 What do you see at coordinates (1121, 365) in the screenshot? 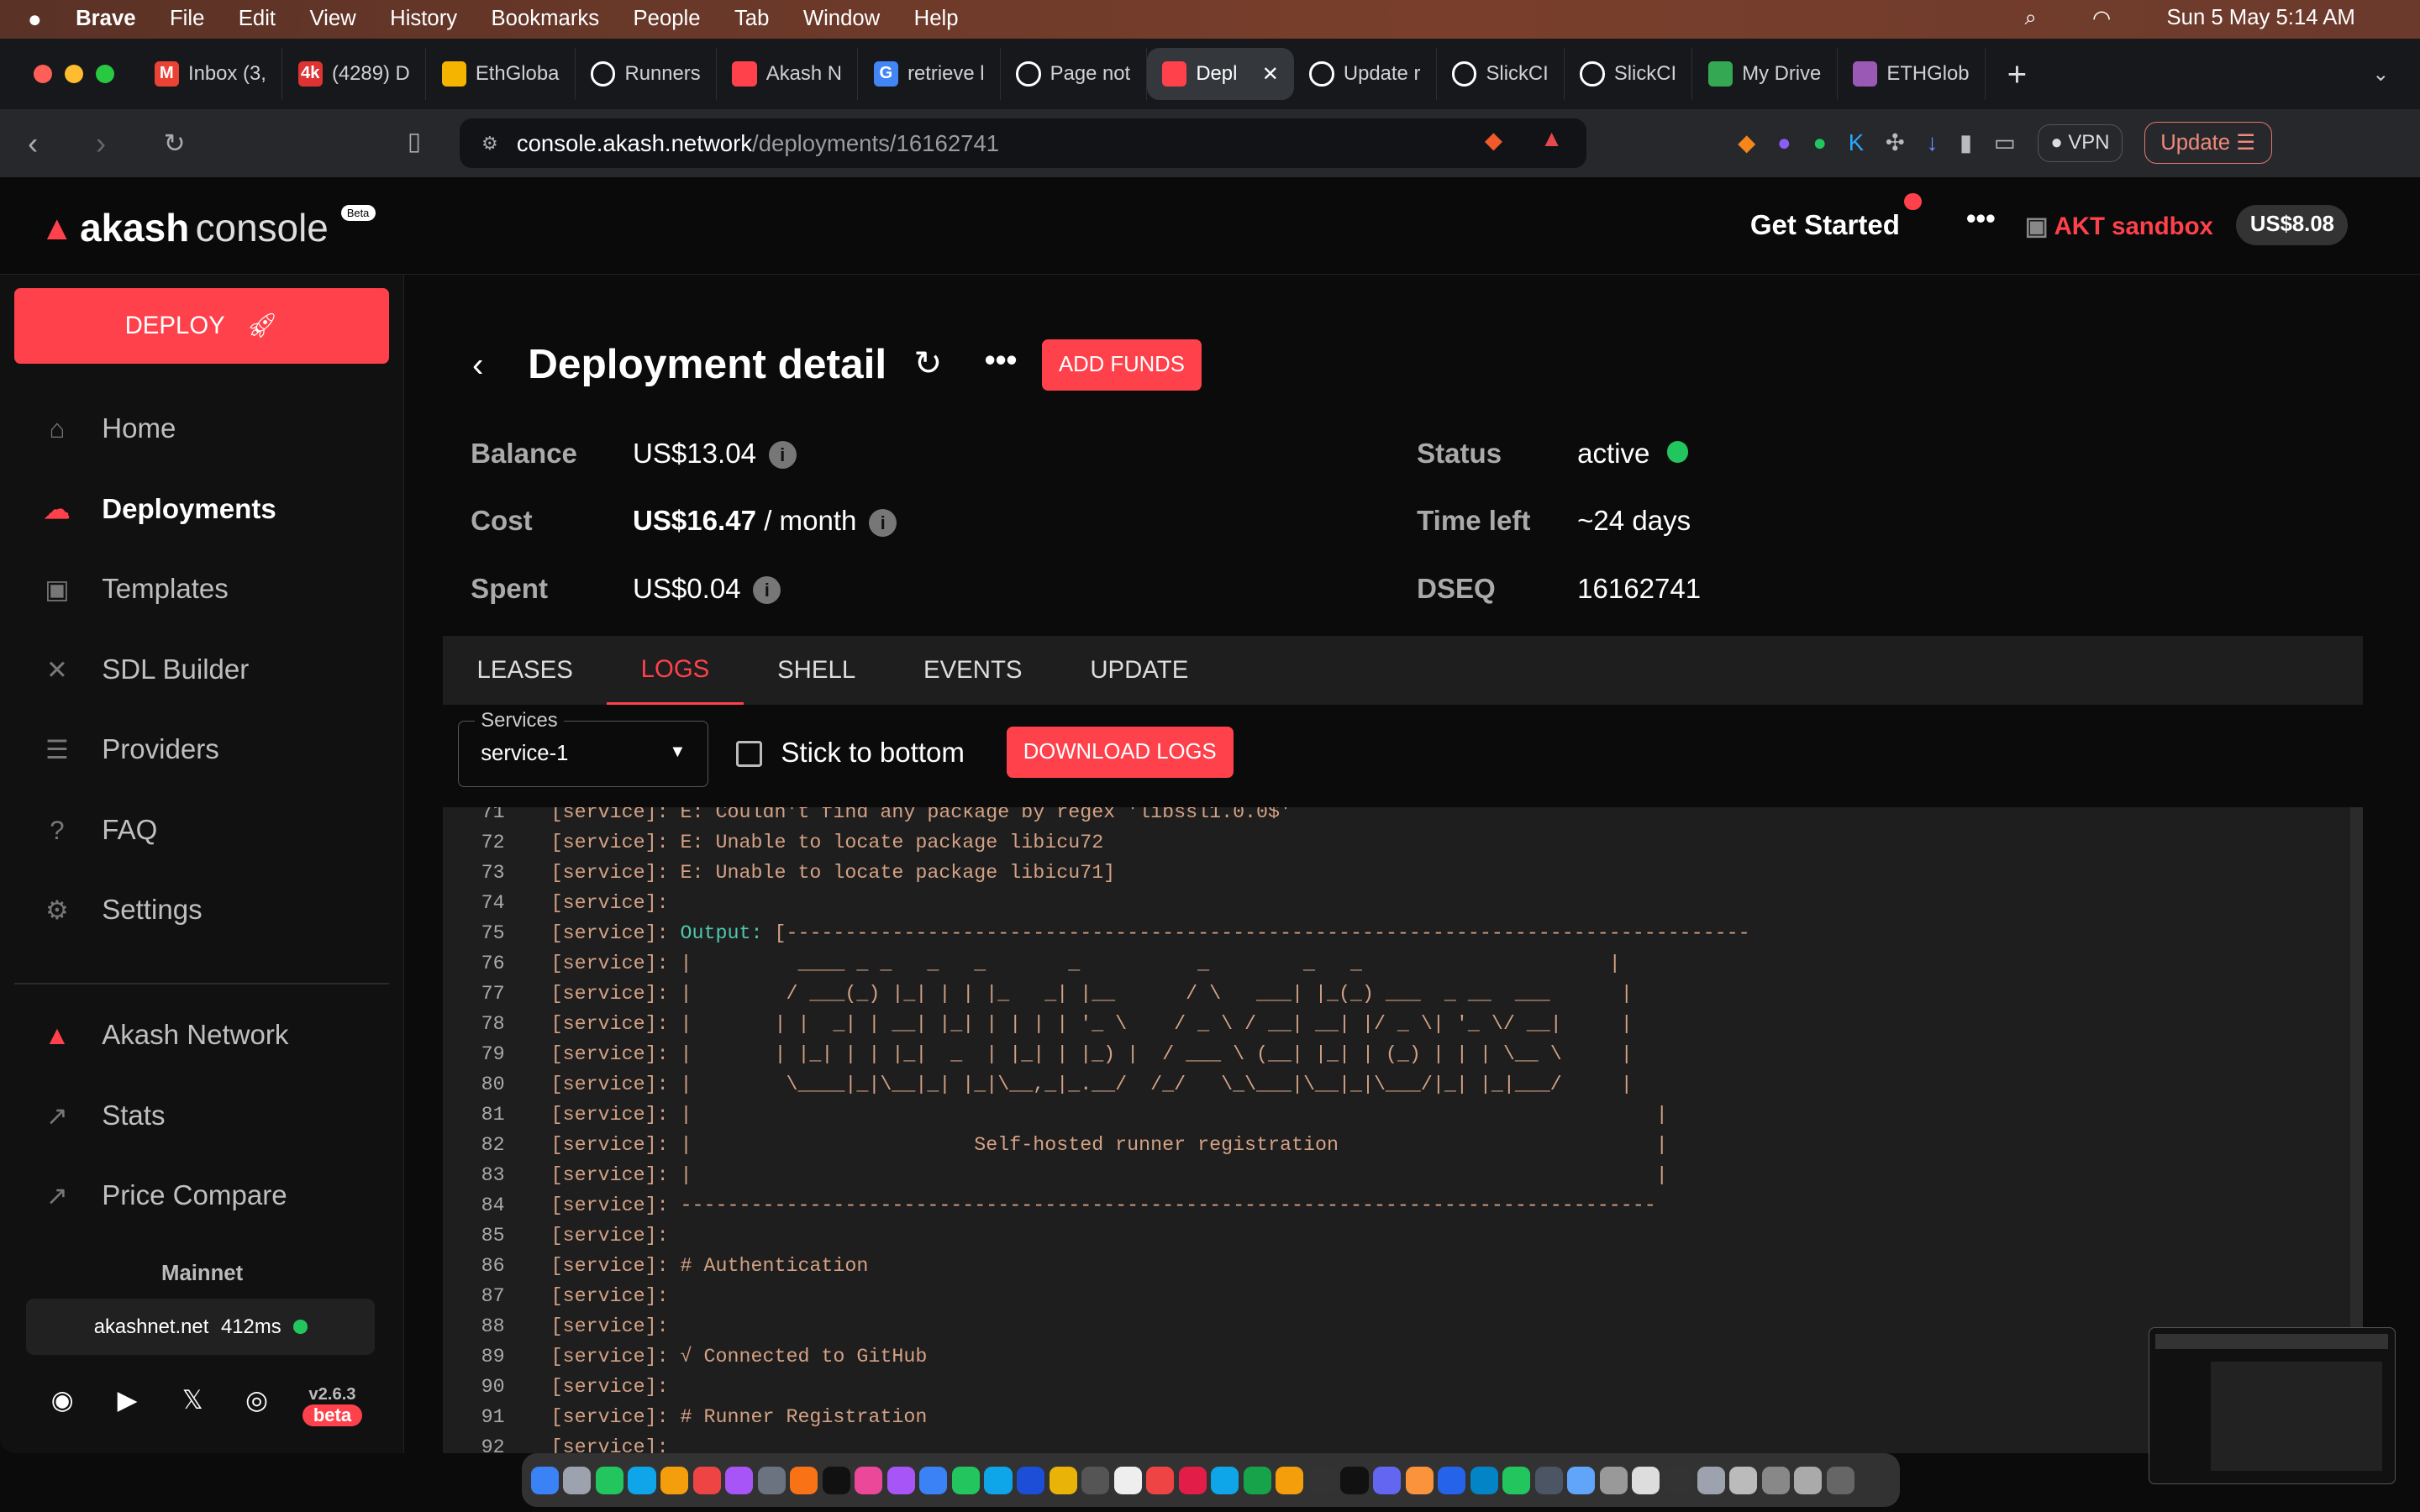
I see `add-funds-button: ADD FUNDS` at bounding box center [1121, 365].